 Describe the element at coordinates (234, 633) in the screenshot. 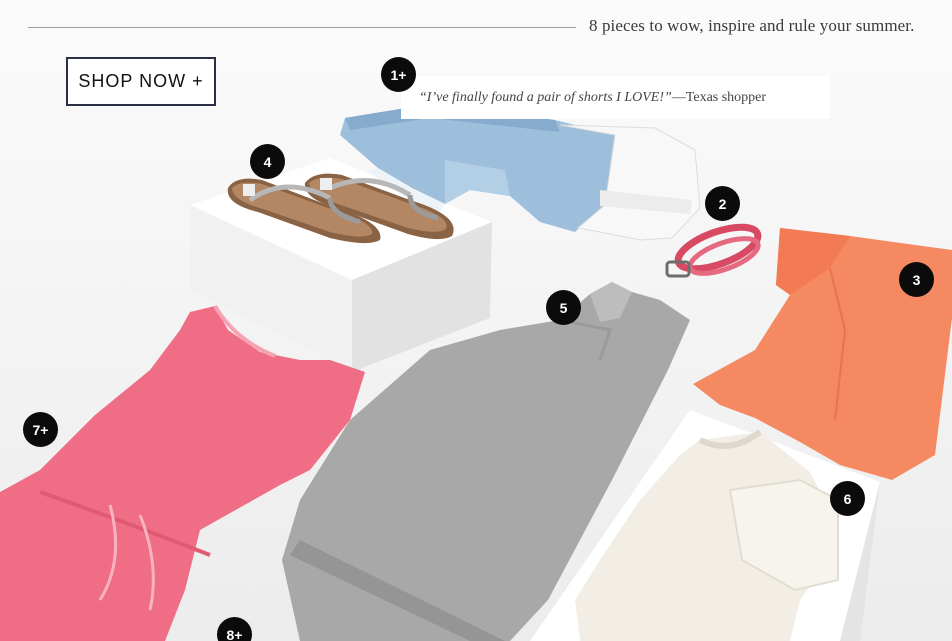

I see `product-badge-8-label: 8+` at that location.